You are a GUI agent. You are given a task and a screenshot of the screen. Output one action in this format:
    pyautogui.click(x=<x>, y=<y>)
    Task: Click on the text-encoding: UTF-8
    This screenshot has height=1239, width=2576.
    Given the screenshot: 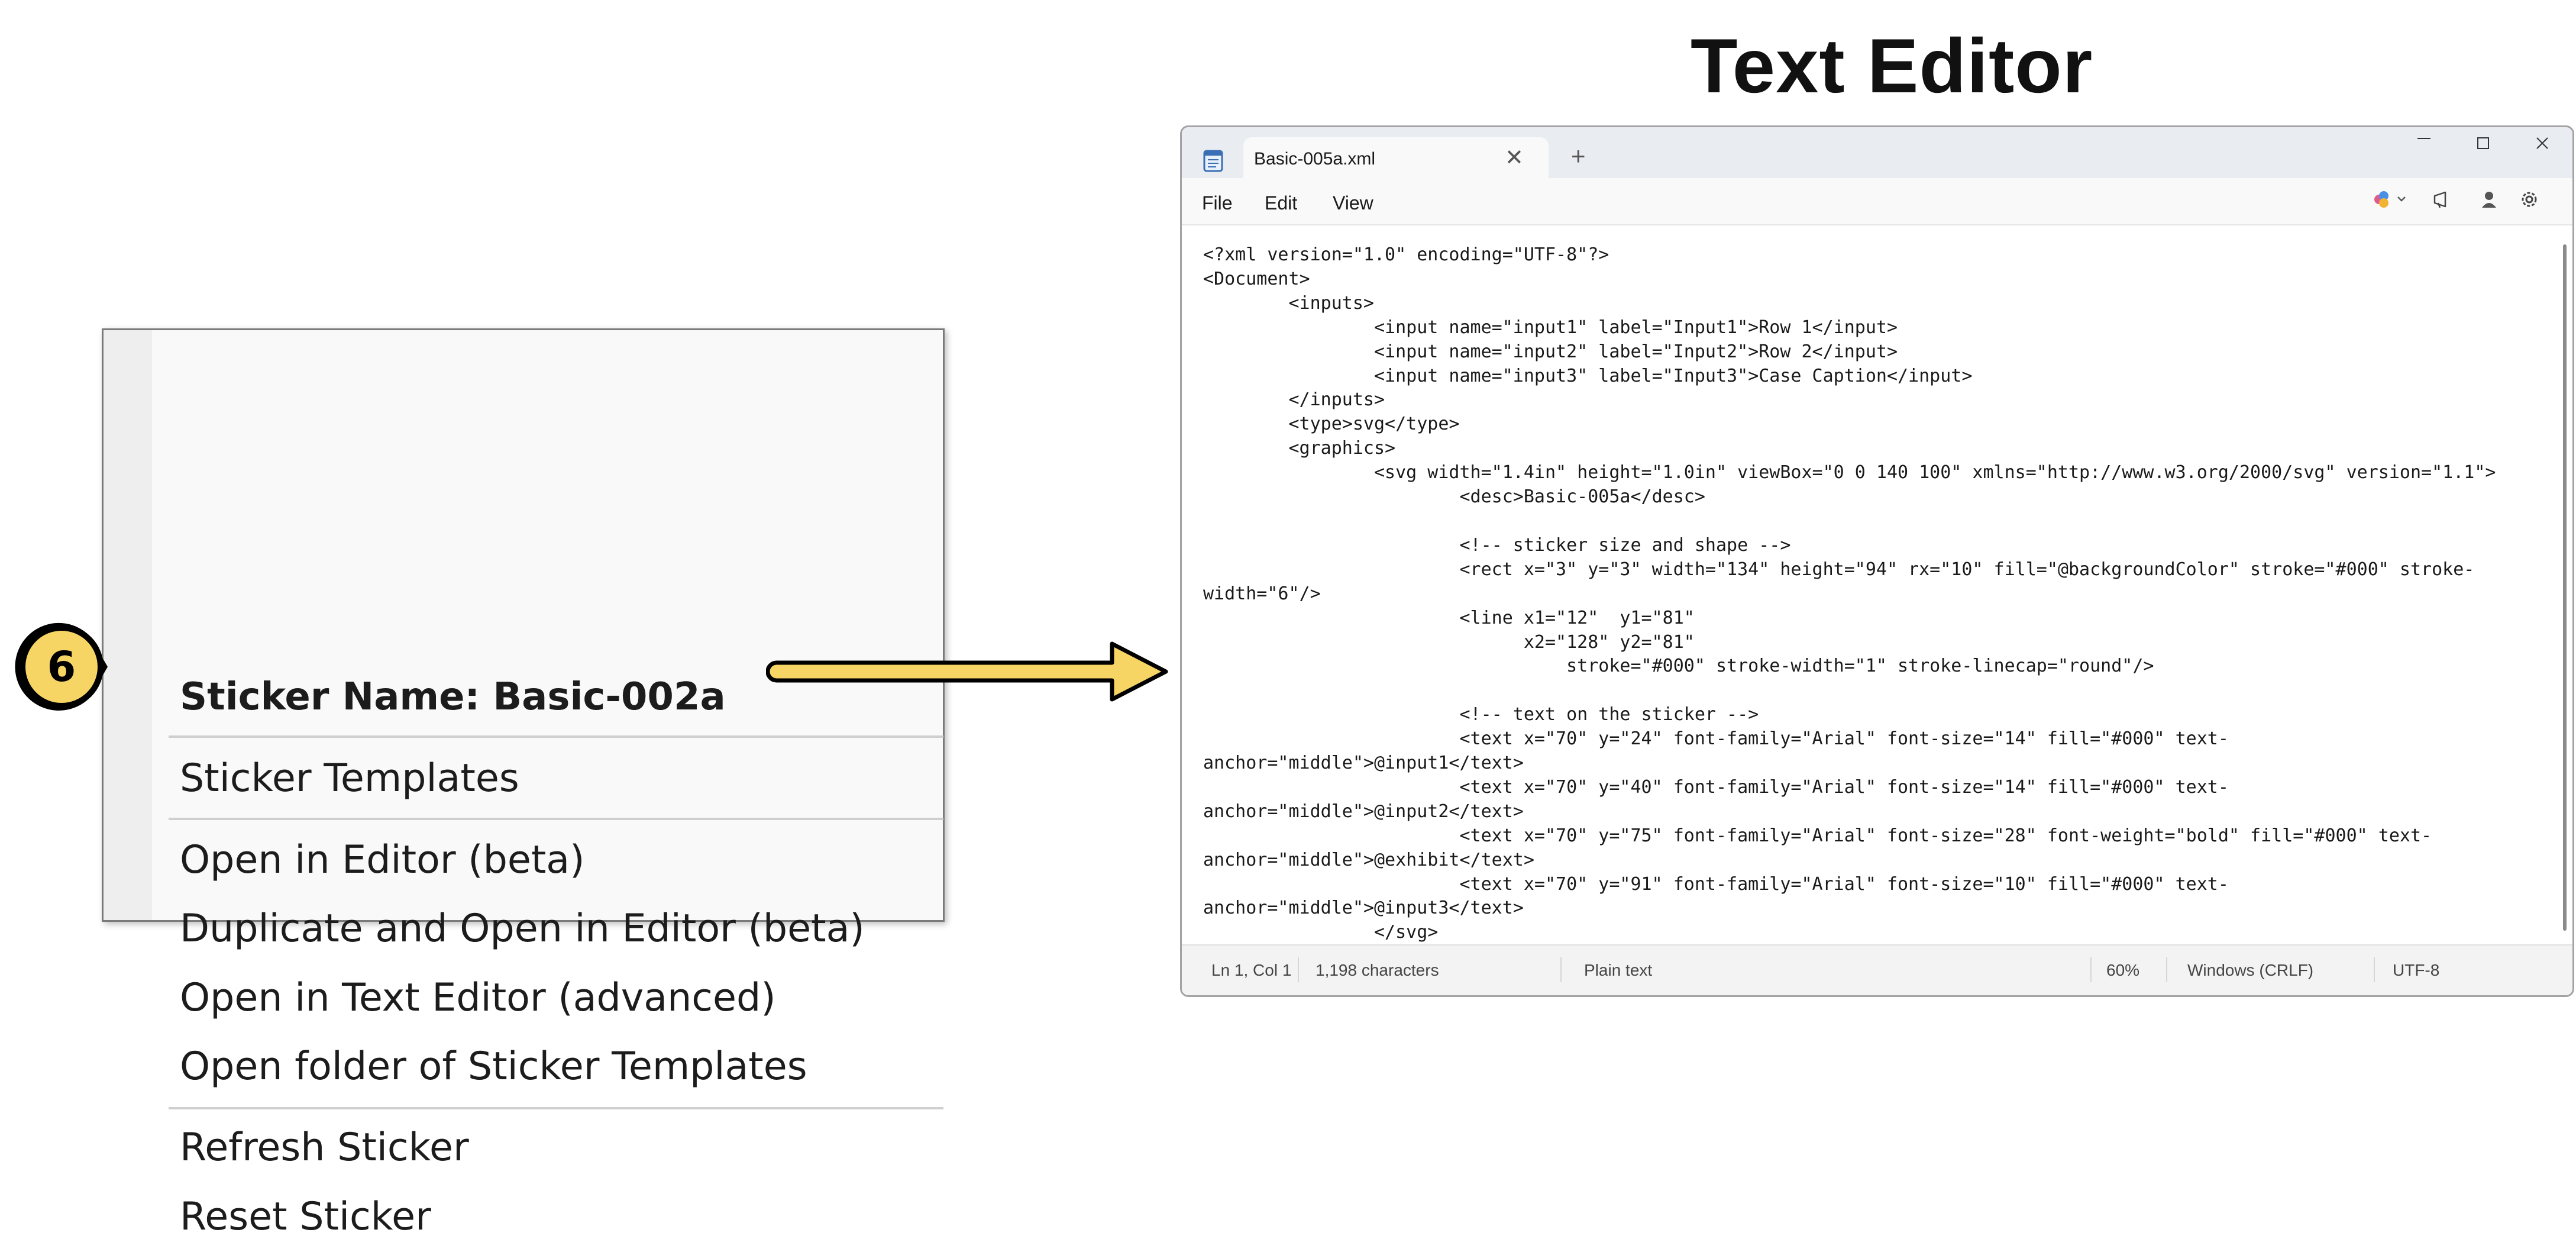 What is the action you would take?
    pyautogui.click(x=2416, y=971)
    